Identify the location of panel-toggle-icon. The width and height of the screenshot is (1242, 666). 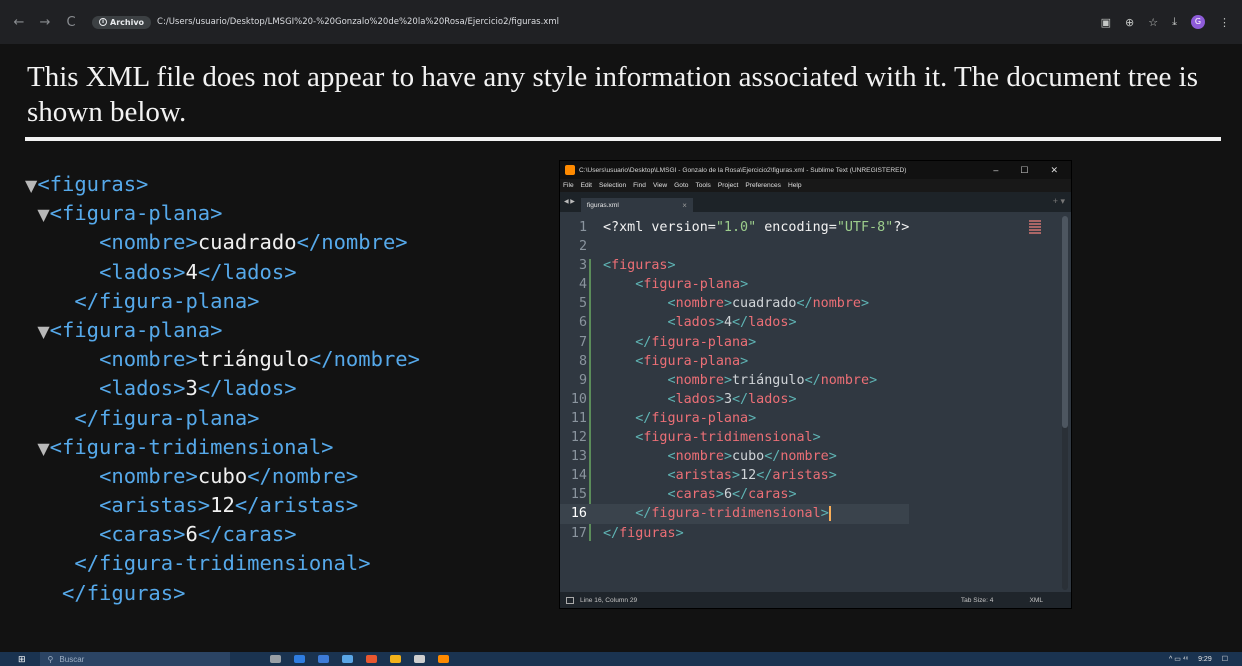
(570, 600).